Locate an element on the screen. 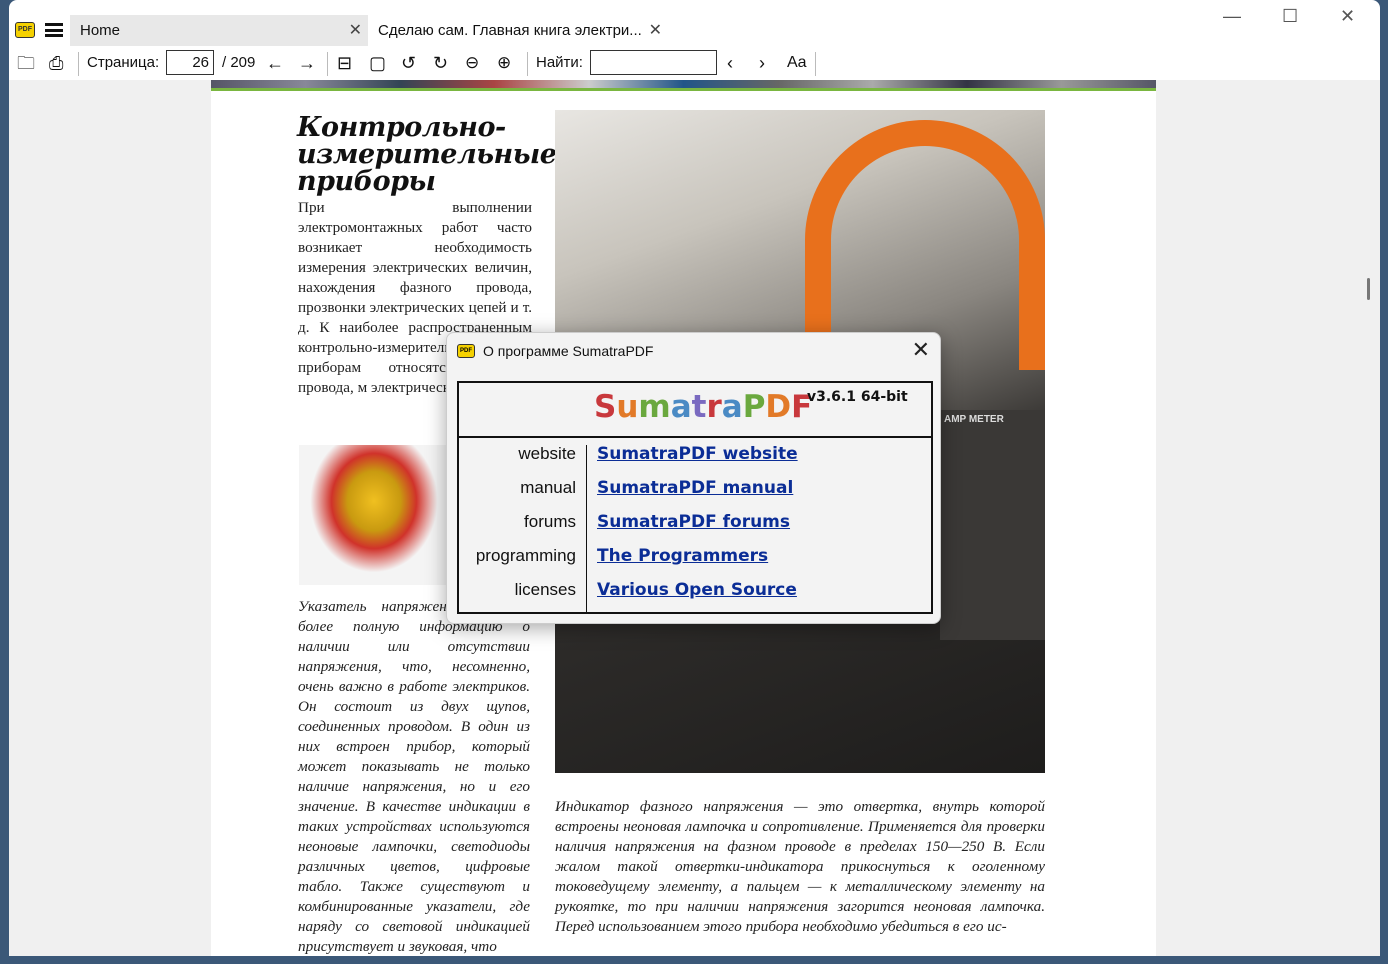 This screenshot has width=1388, height=964. brand-letter: P is located at coordinates (754, 407).